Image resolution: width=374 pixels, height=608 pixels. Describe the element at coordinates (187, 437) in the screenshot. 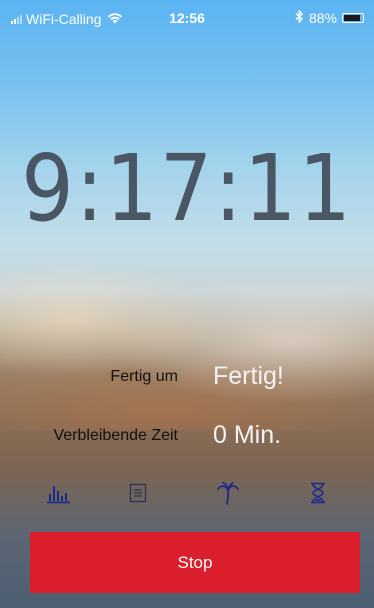

I see `remaining-row: Verbleibende Zeit 0 Min.` at that location.